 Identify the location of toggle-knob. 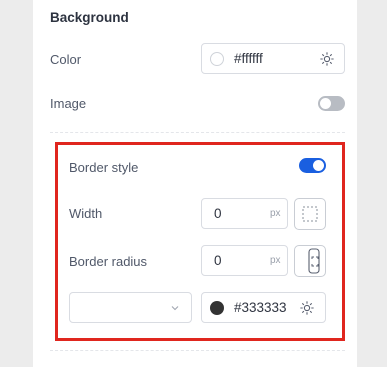
(325, 103).